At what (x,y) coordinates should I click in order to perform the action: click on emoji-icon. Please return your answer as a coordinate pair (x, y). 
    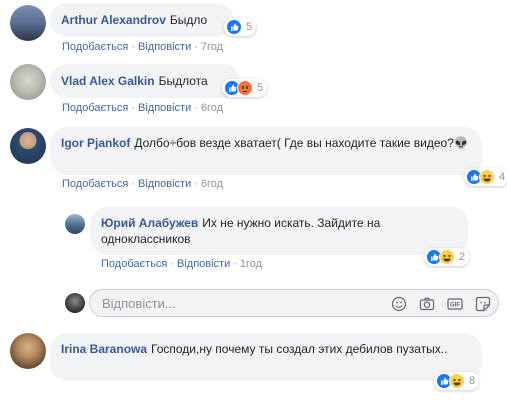
    Looking at the image, I should click on (399, 304).